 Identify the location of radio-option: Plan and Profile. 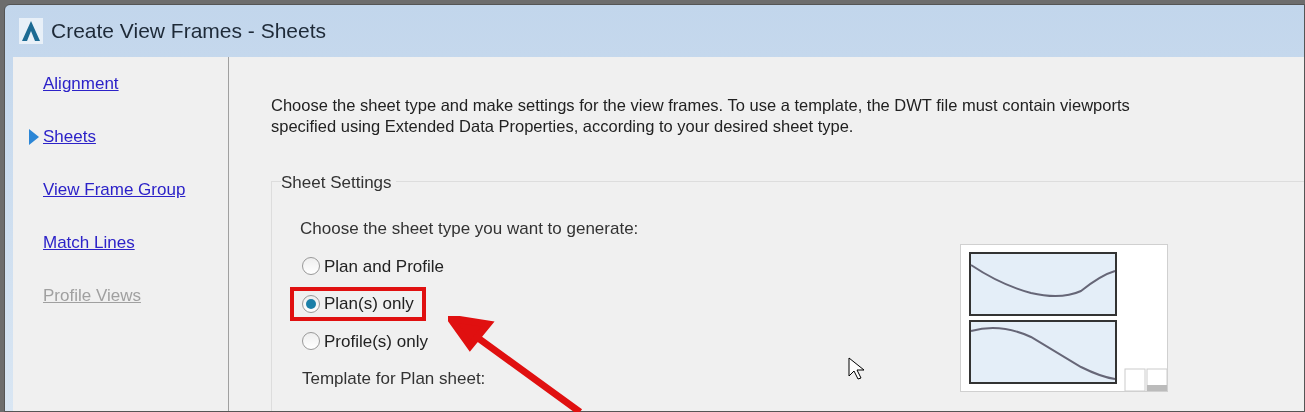
(373, 266).